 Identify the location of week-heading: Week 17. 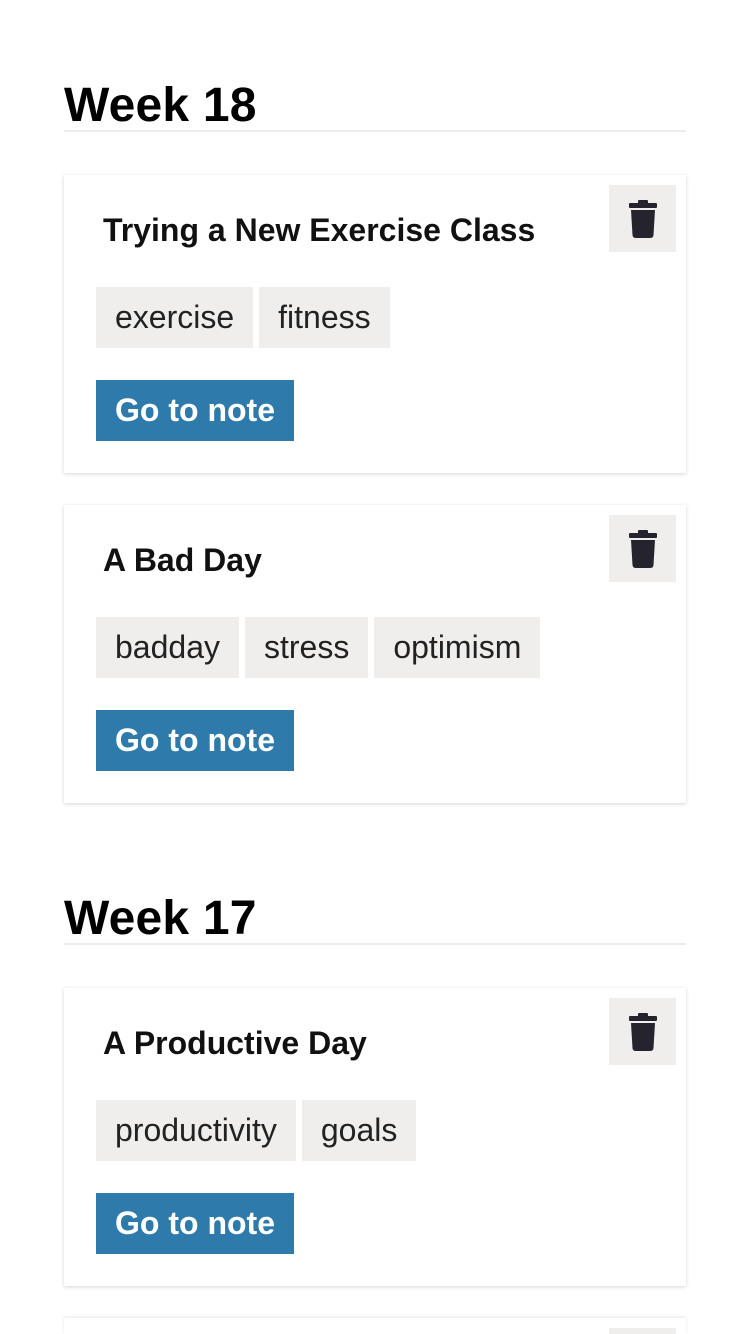
(160, 918).